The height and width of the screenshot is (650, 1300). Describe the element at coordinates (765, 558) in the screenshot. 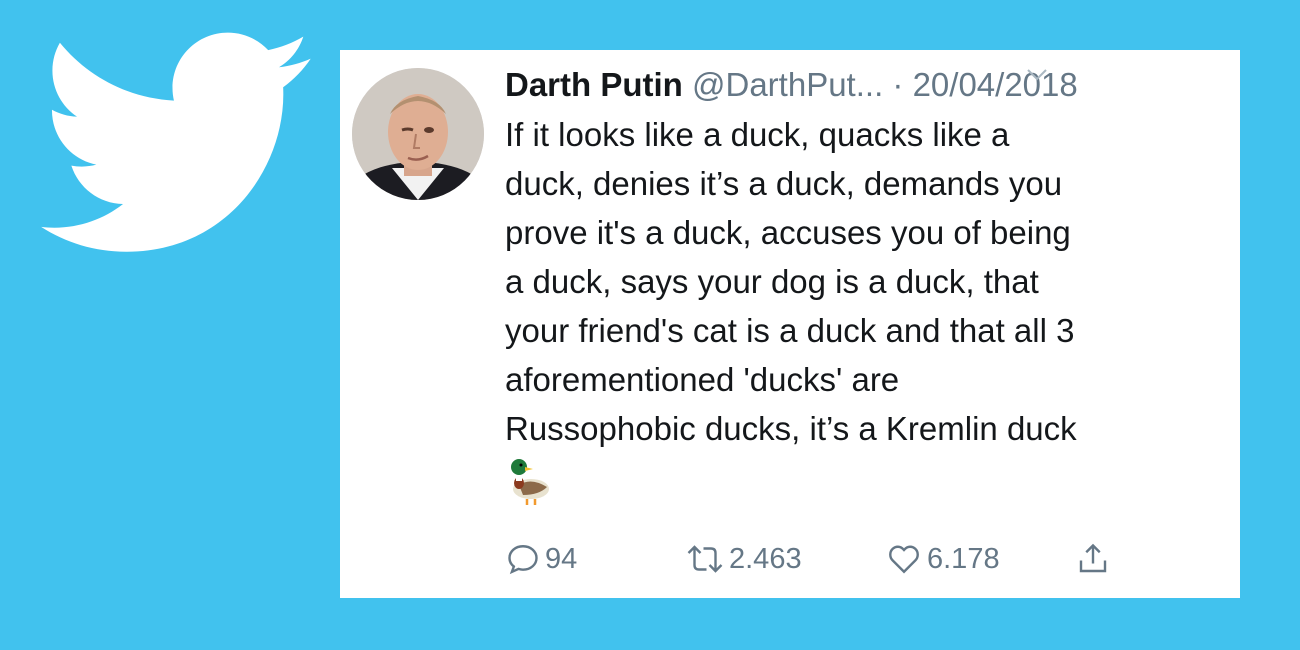

I see `retweet-count: 2.463` at that location.